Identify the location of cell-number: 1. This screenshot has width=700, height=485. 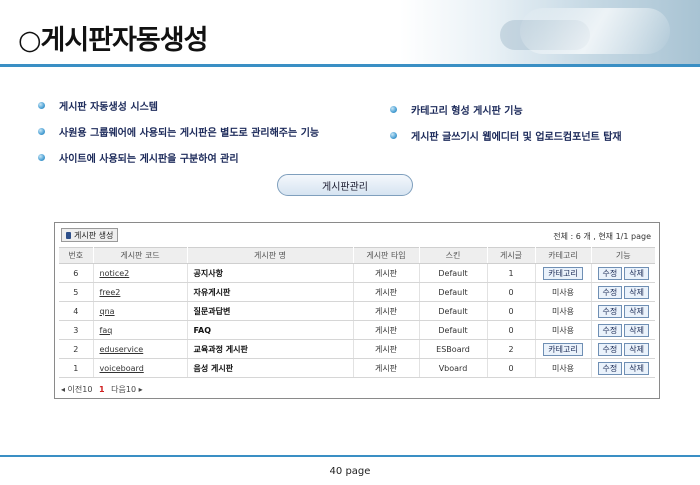
(76, 368).